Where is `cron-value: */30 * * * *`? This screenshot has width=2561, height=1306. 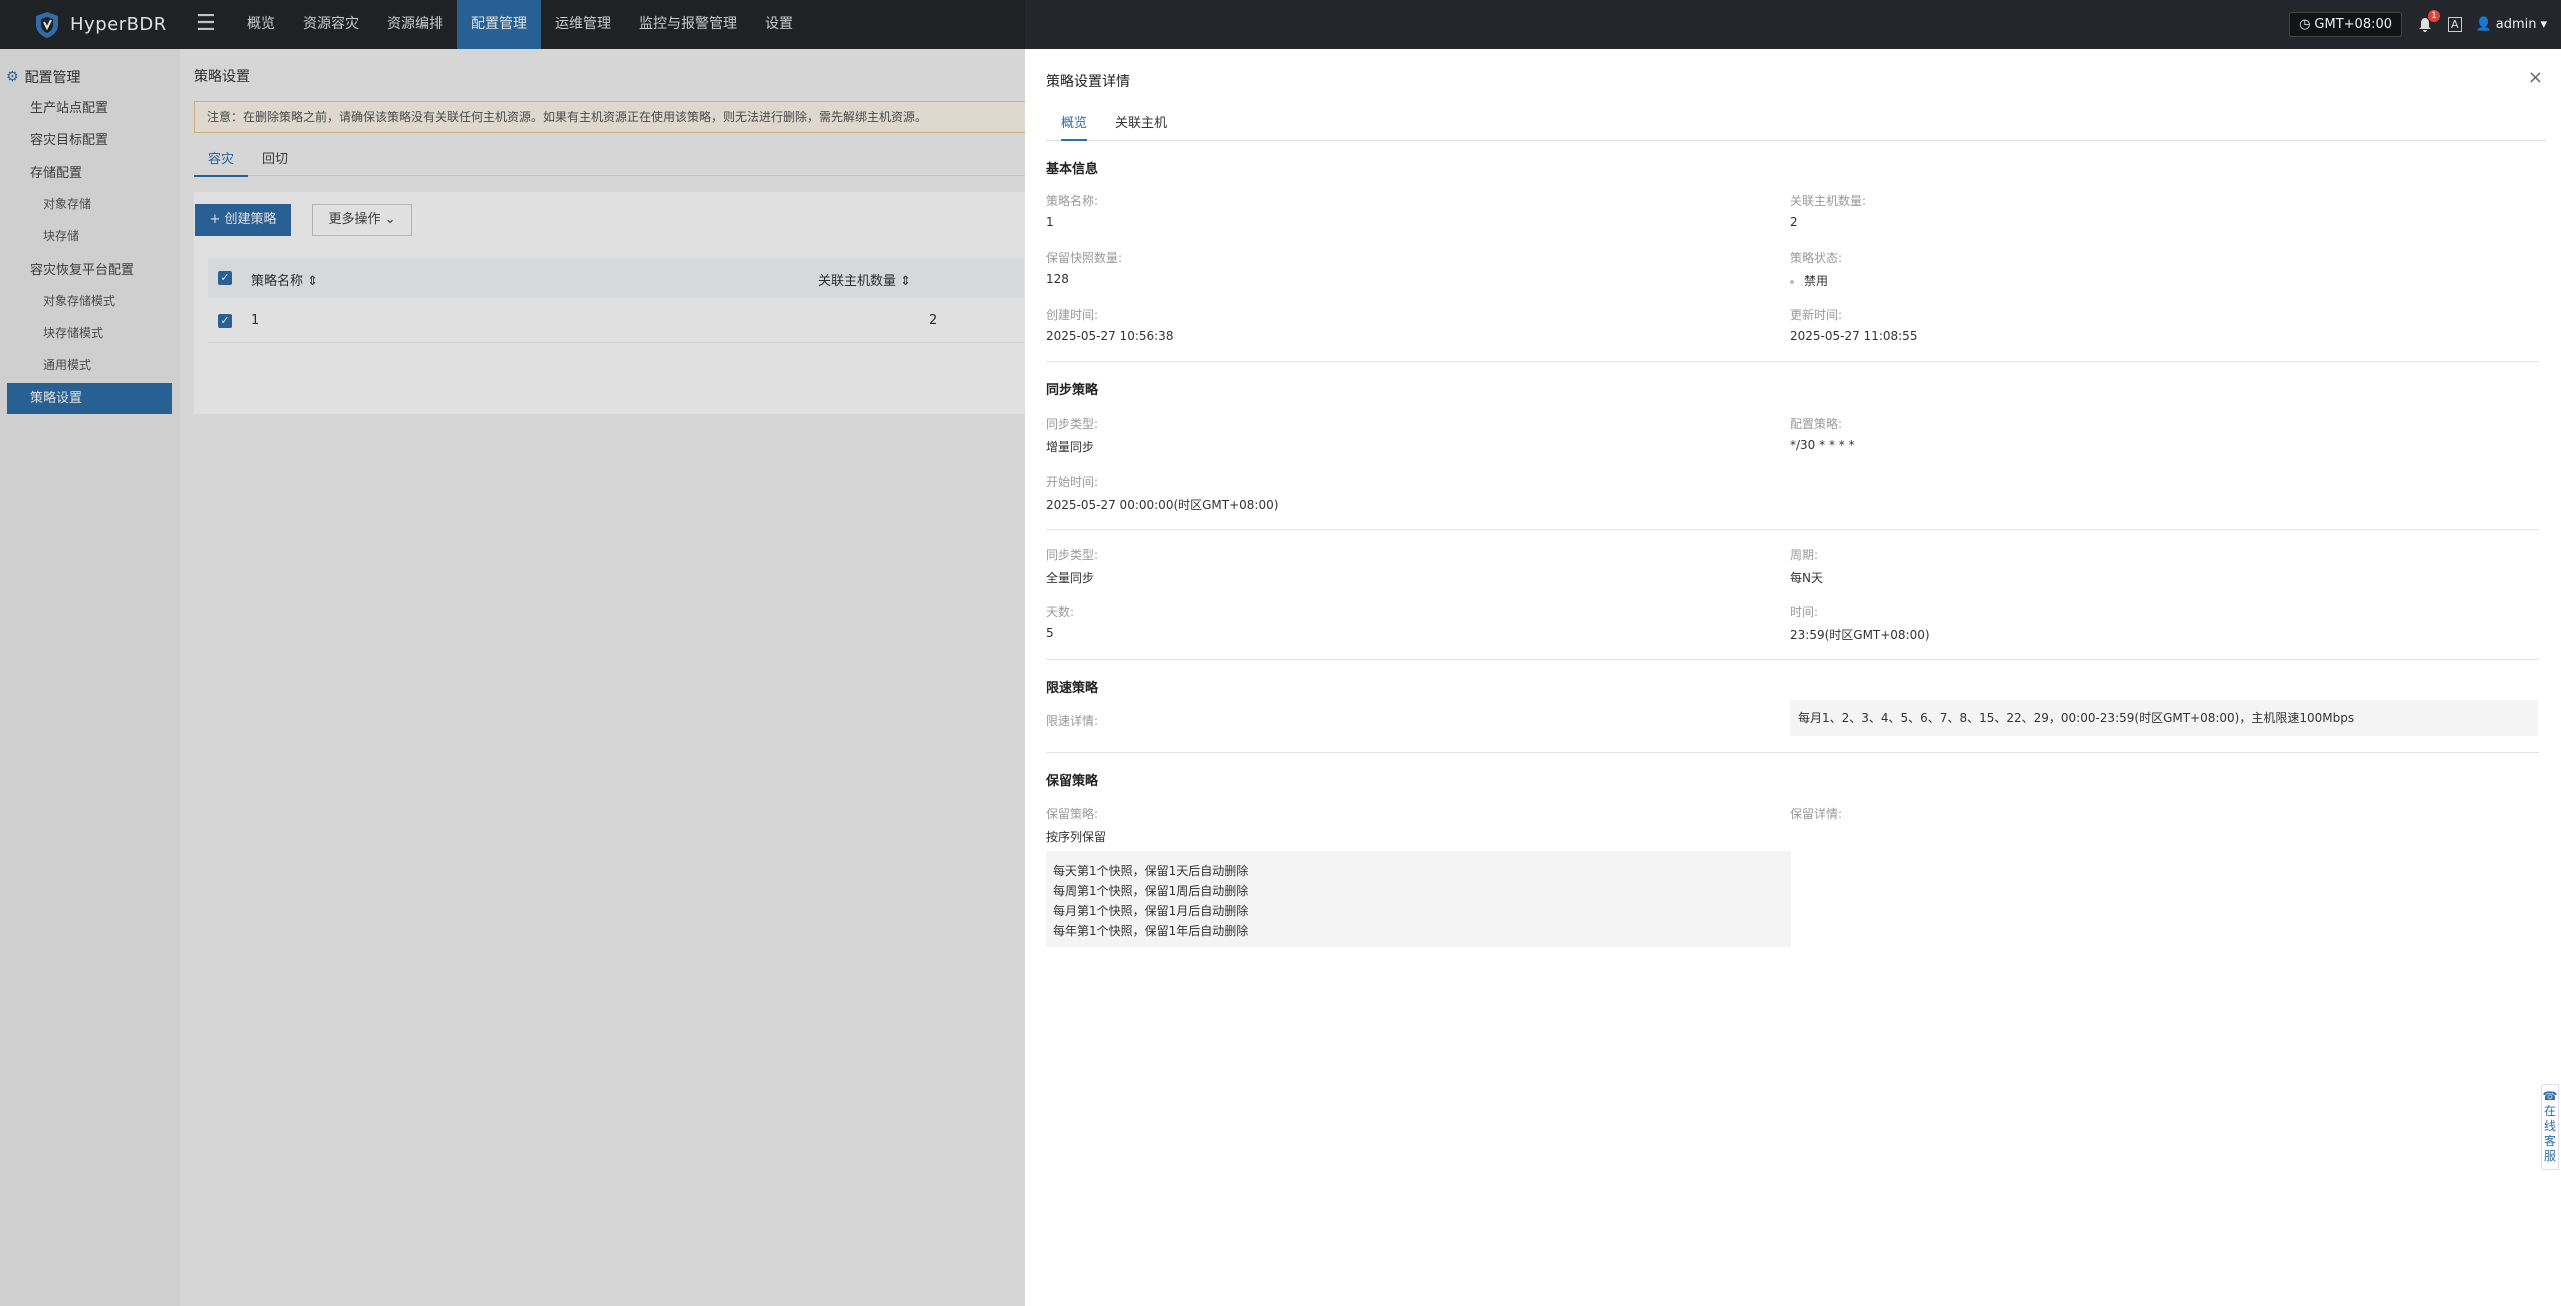
cron-value: */30 * * * * is located at coordinates (1822, 445).